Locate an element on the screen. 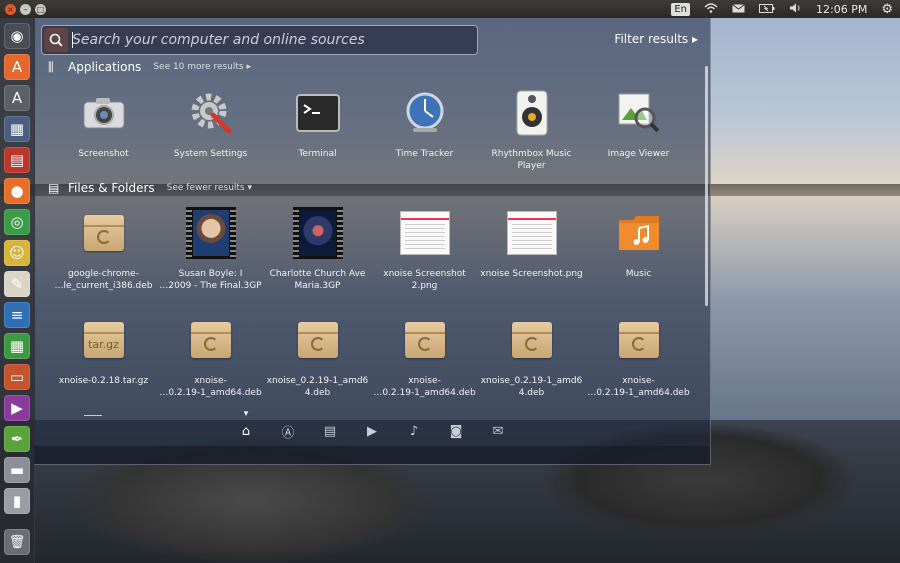 This screenshot has height=563, width=900. window-minimize-button: – is located at coordinates (25, 9).